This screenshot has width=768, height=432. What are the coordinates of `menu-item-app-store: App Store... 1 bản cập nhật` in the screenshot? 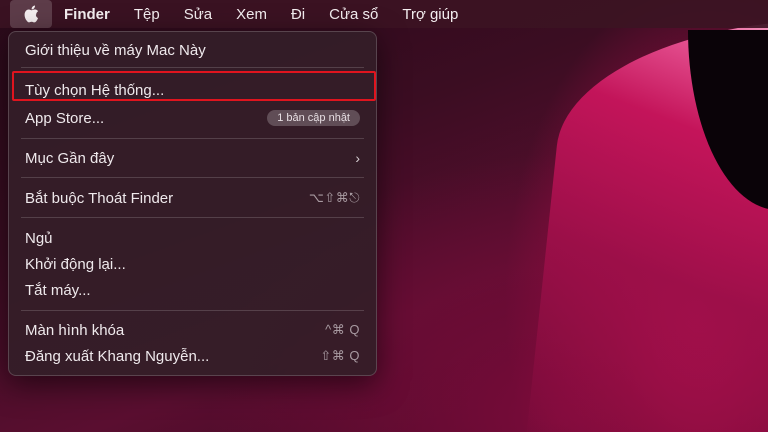 It's located at (192, 118).